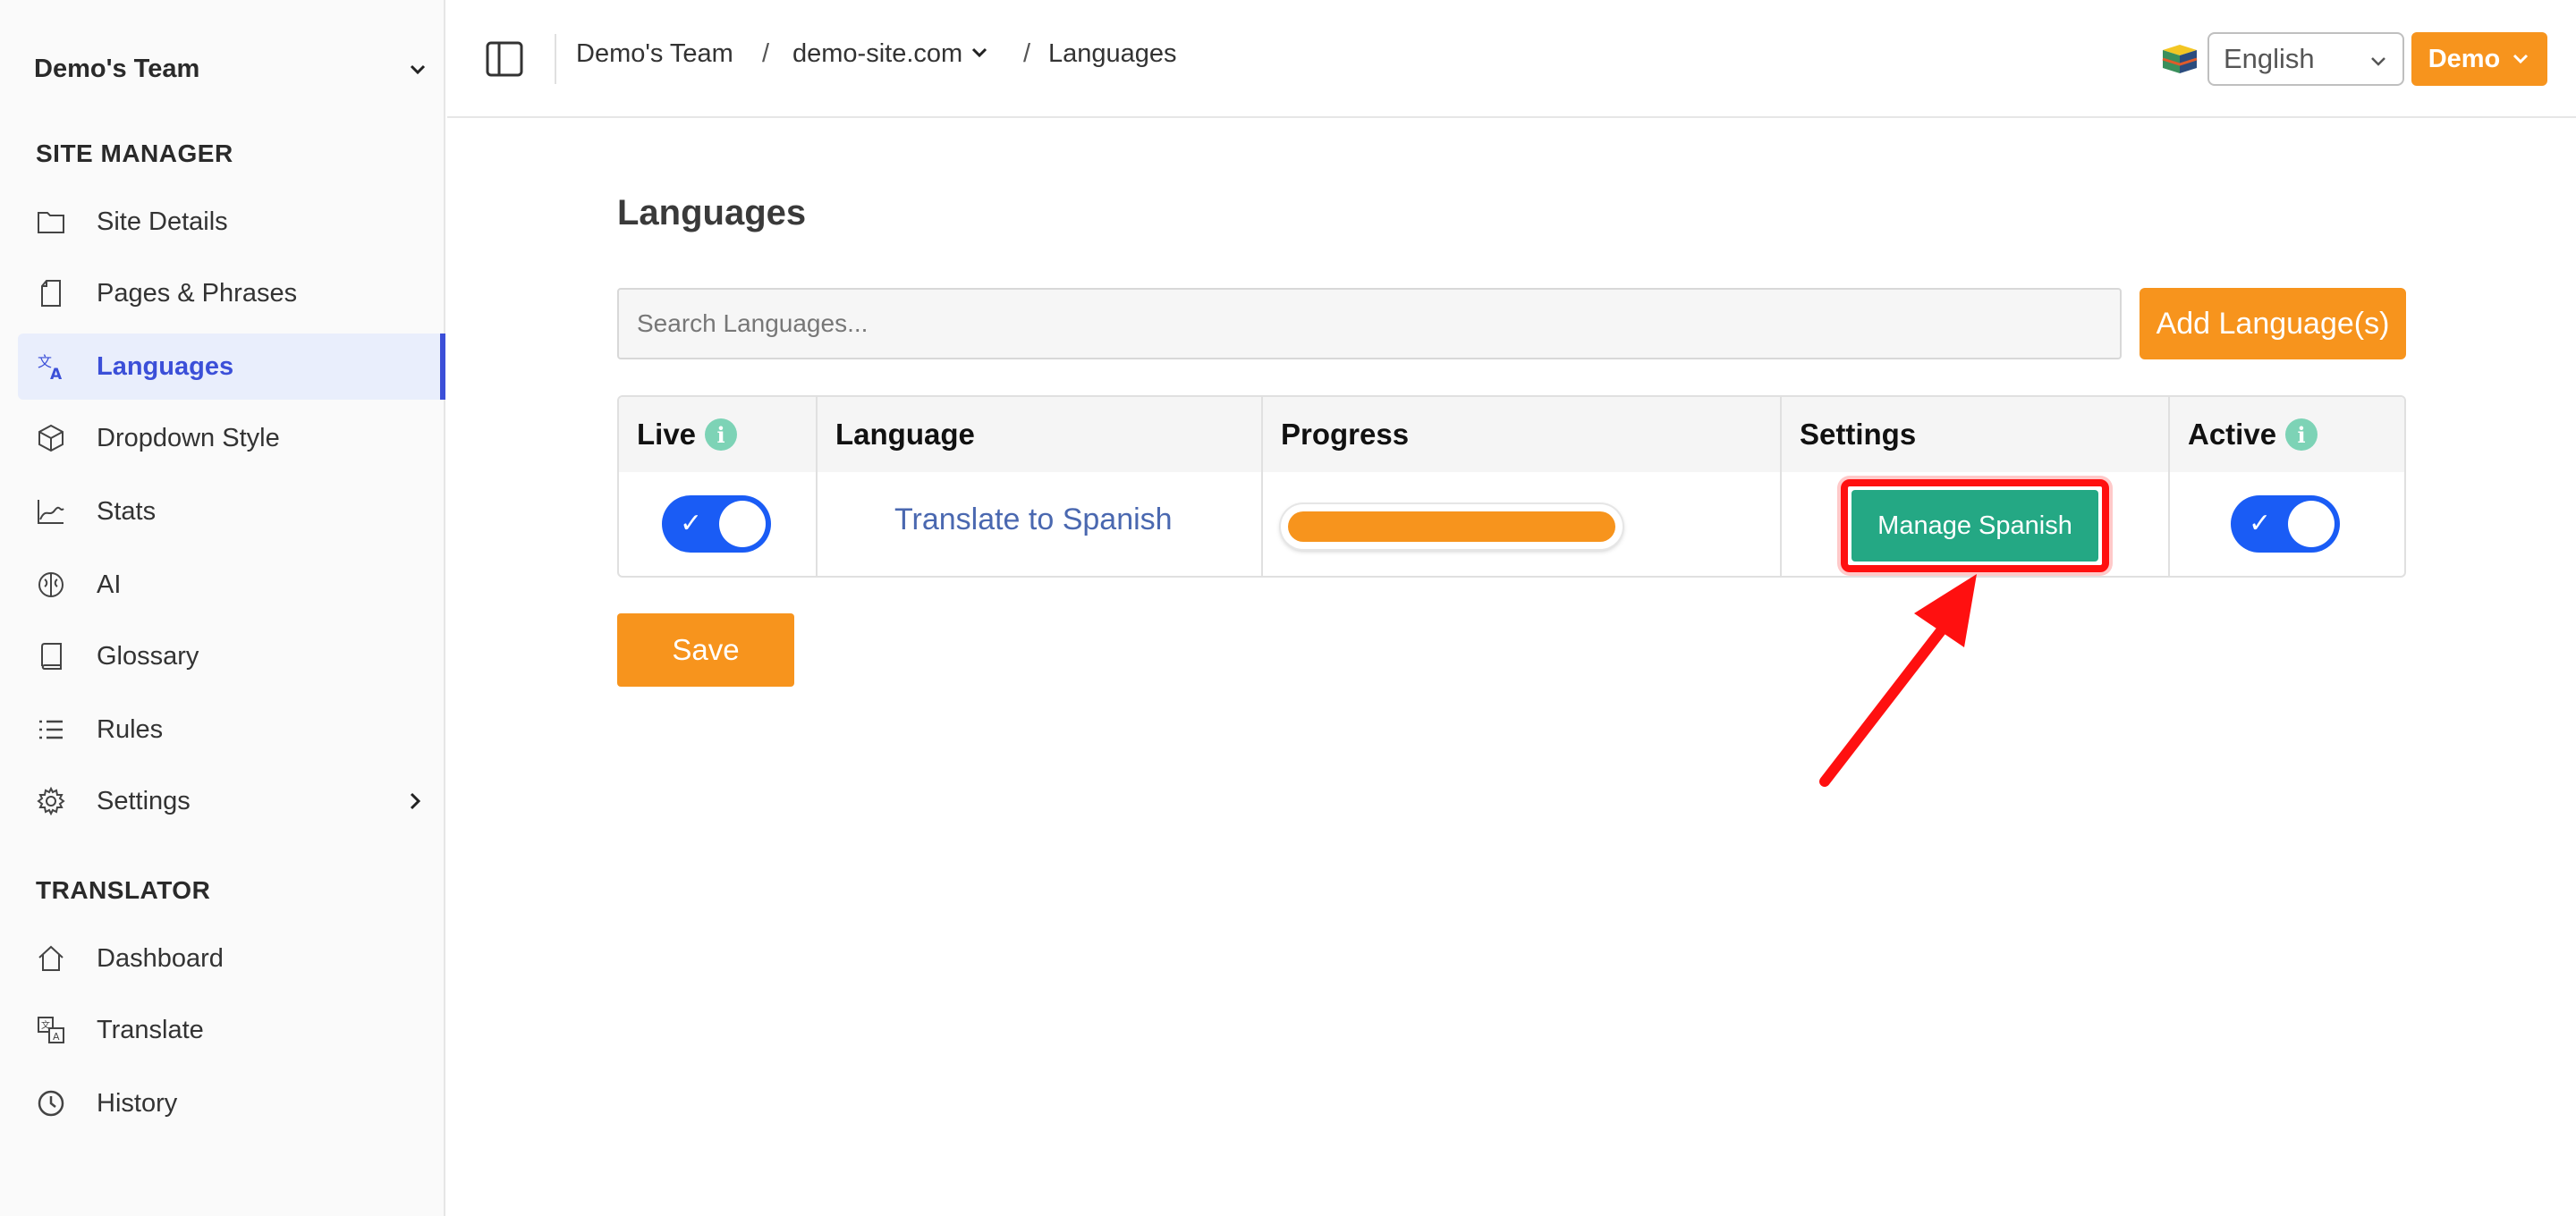  Describe the element at coordinates (667, 434) in the screenshot. I see `column-header-live-label: Live` at that location.